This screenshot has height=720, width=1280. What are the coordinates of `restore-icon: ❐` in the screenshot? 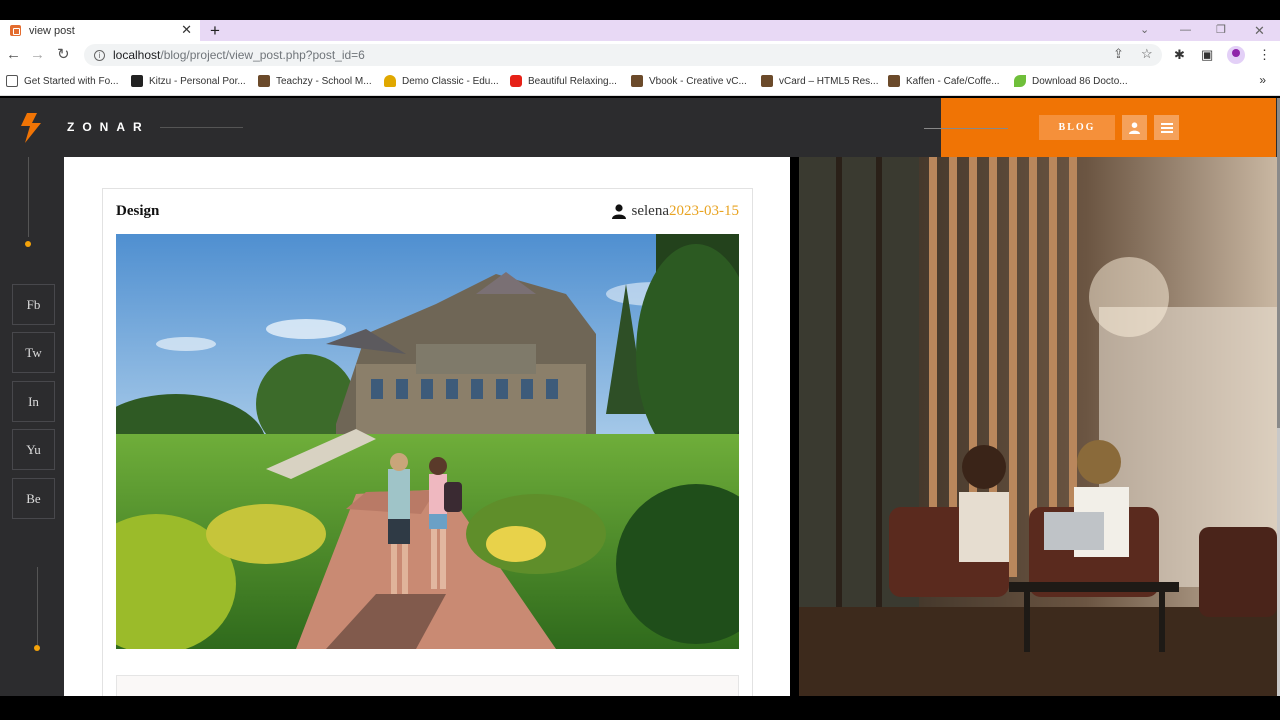 It's located at (1221, 30).